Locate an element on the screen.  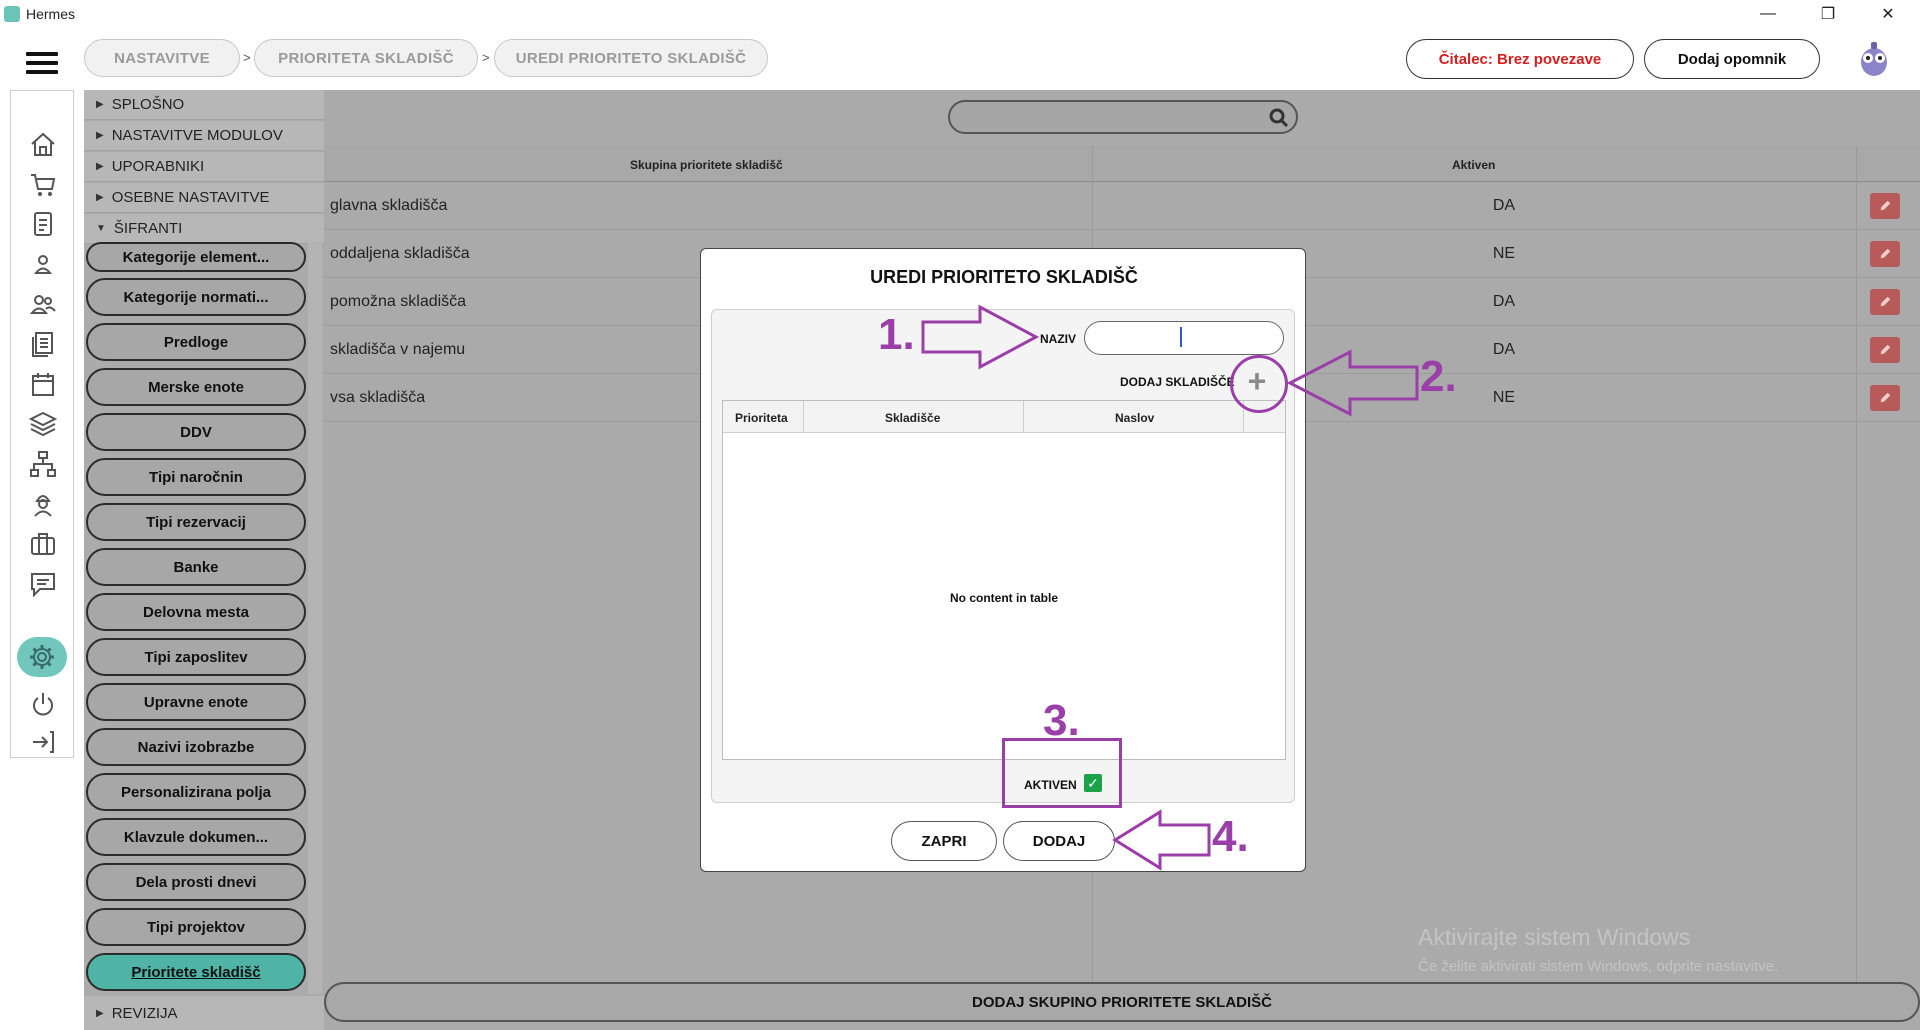
item-delovna-mesta: Delovna mesta is located at coordinates (196, 612).